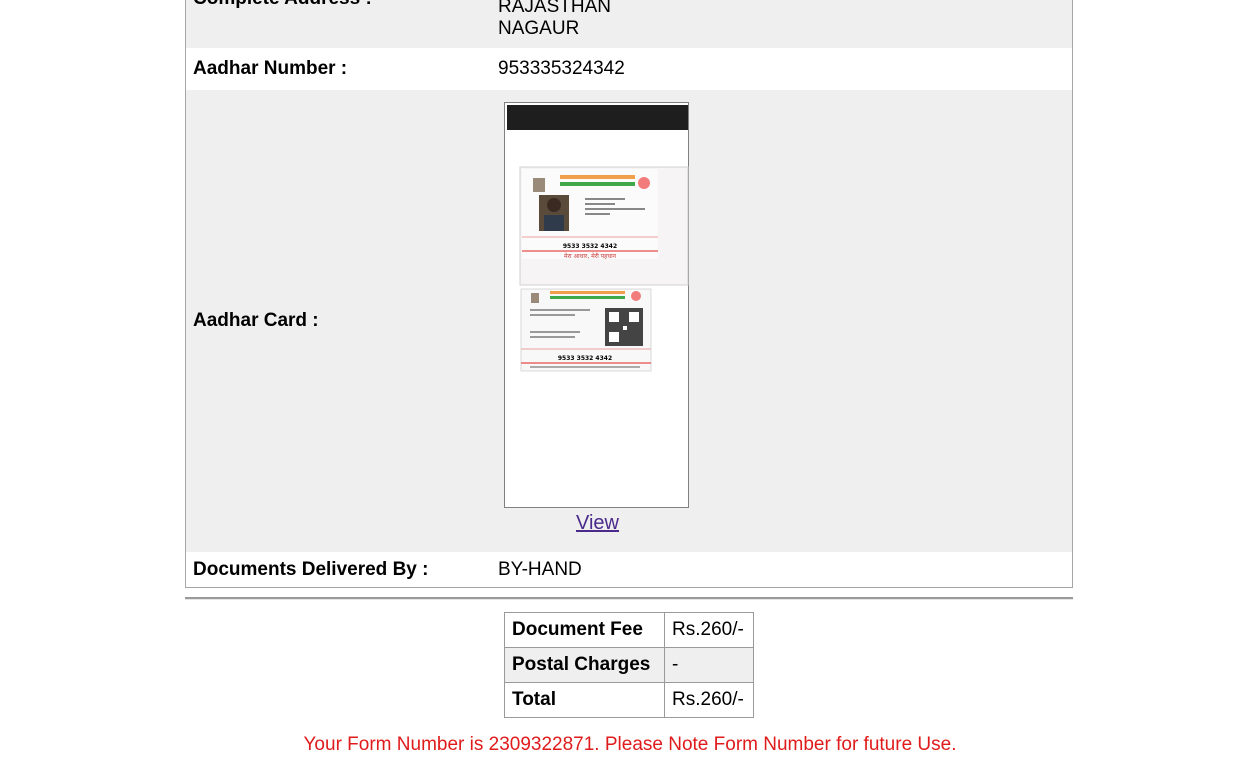 This screenshot has height=769, width=1260. What do you see at coordinates (629, 569) in the screenshot?
I see `delivered-by-row: Documents Delivered By : BY-HAND` at bounding box center [629, 569].